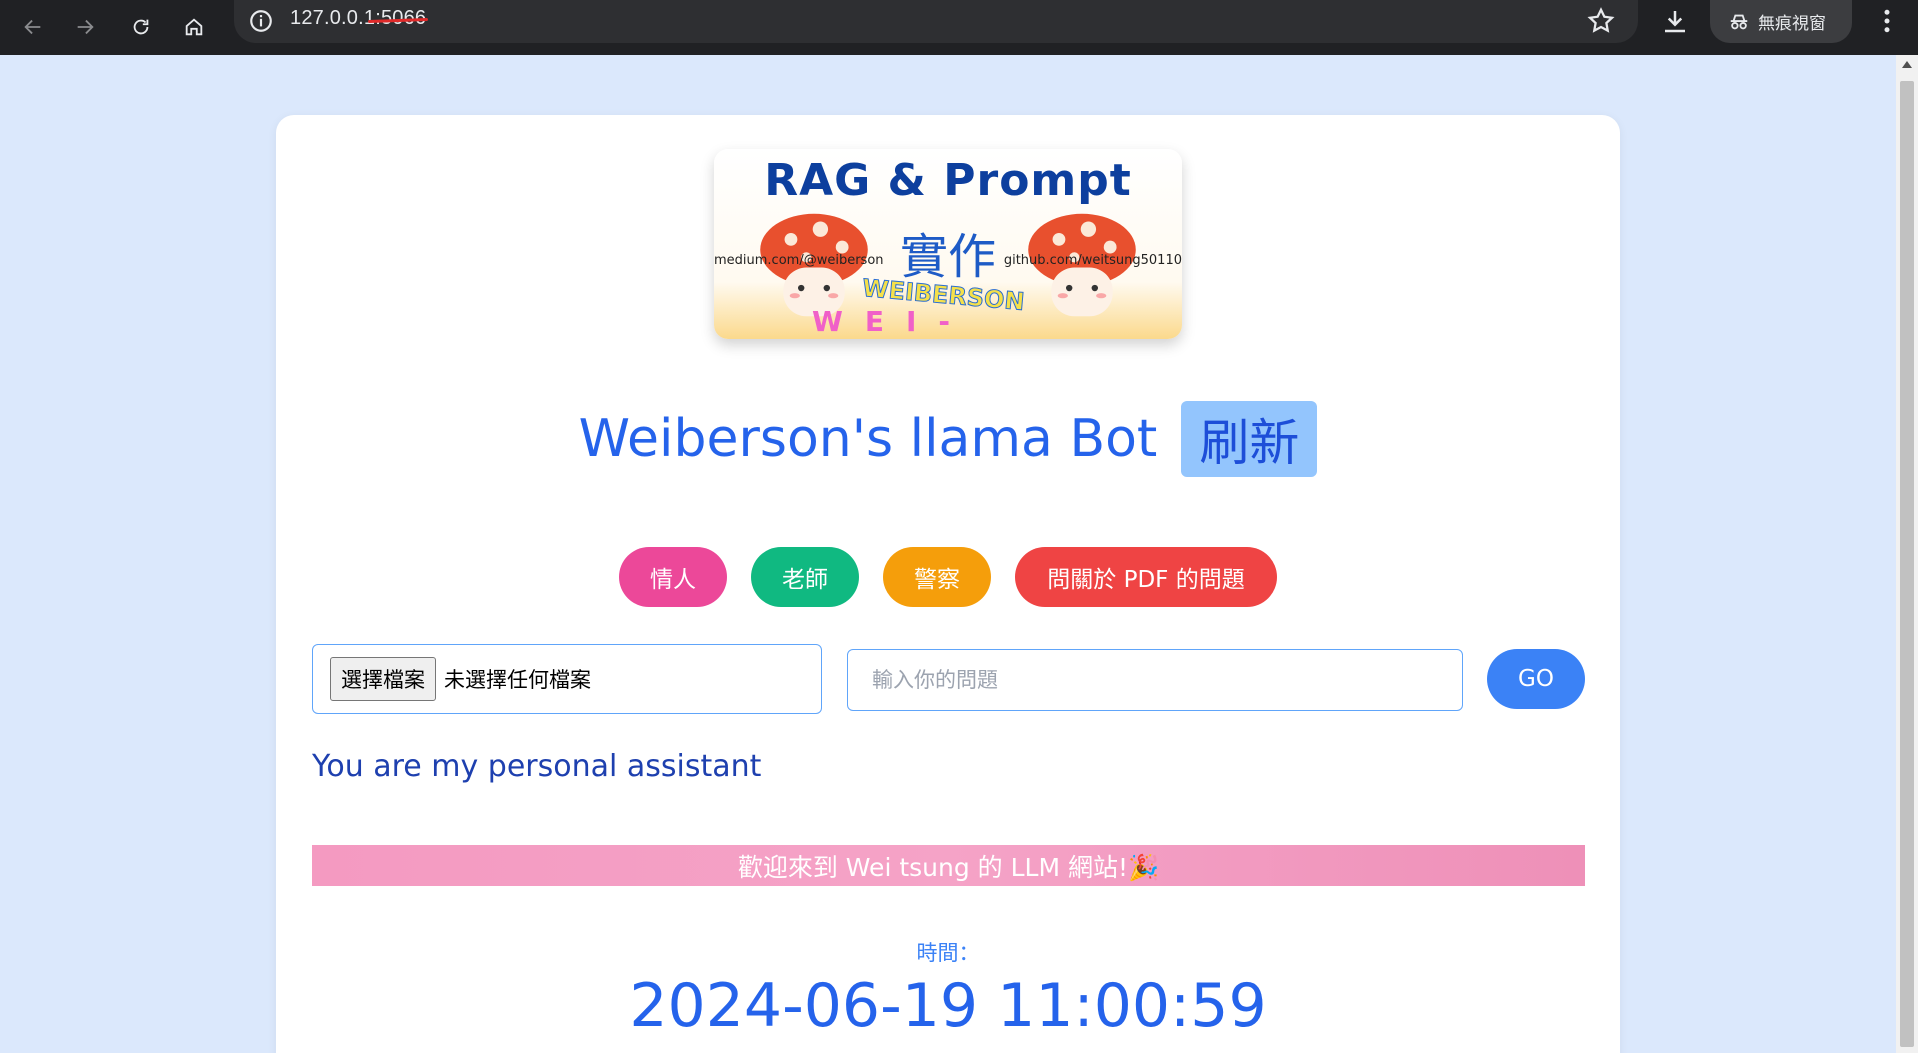  I want to click on welcome-marquee: 歡迎來到 Wei tsung 的 LLM 網站!🎉, so click(948, 865).